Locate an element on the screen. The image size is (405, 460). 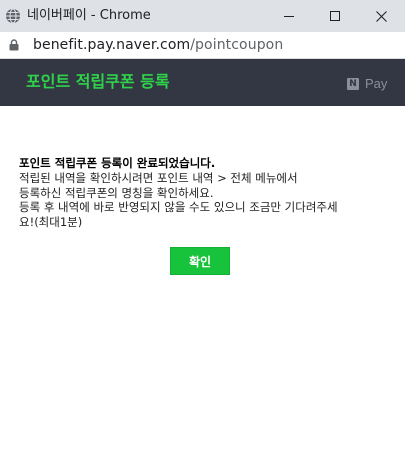
globe-icon is located at coordinates (13, 16).